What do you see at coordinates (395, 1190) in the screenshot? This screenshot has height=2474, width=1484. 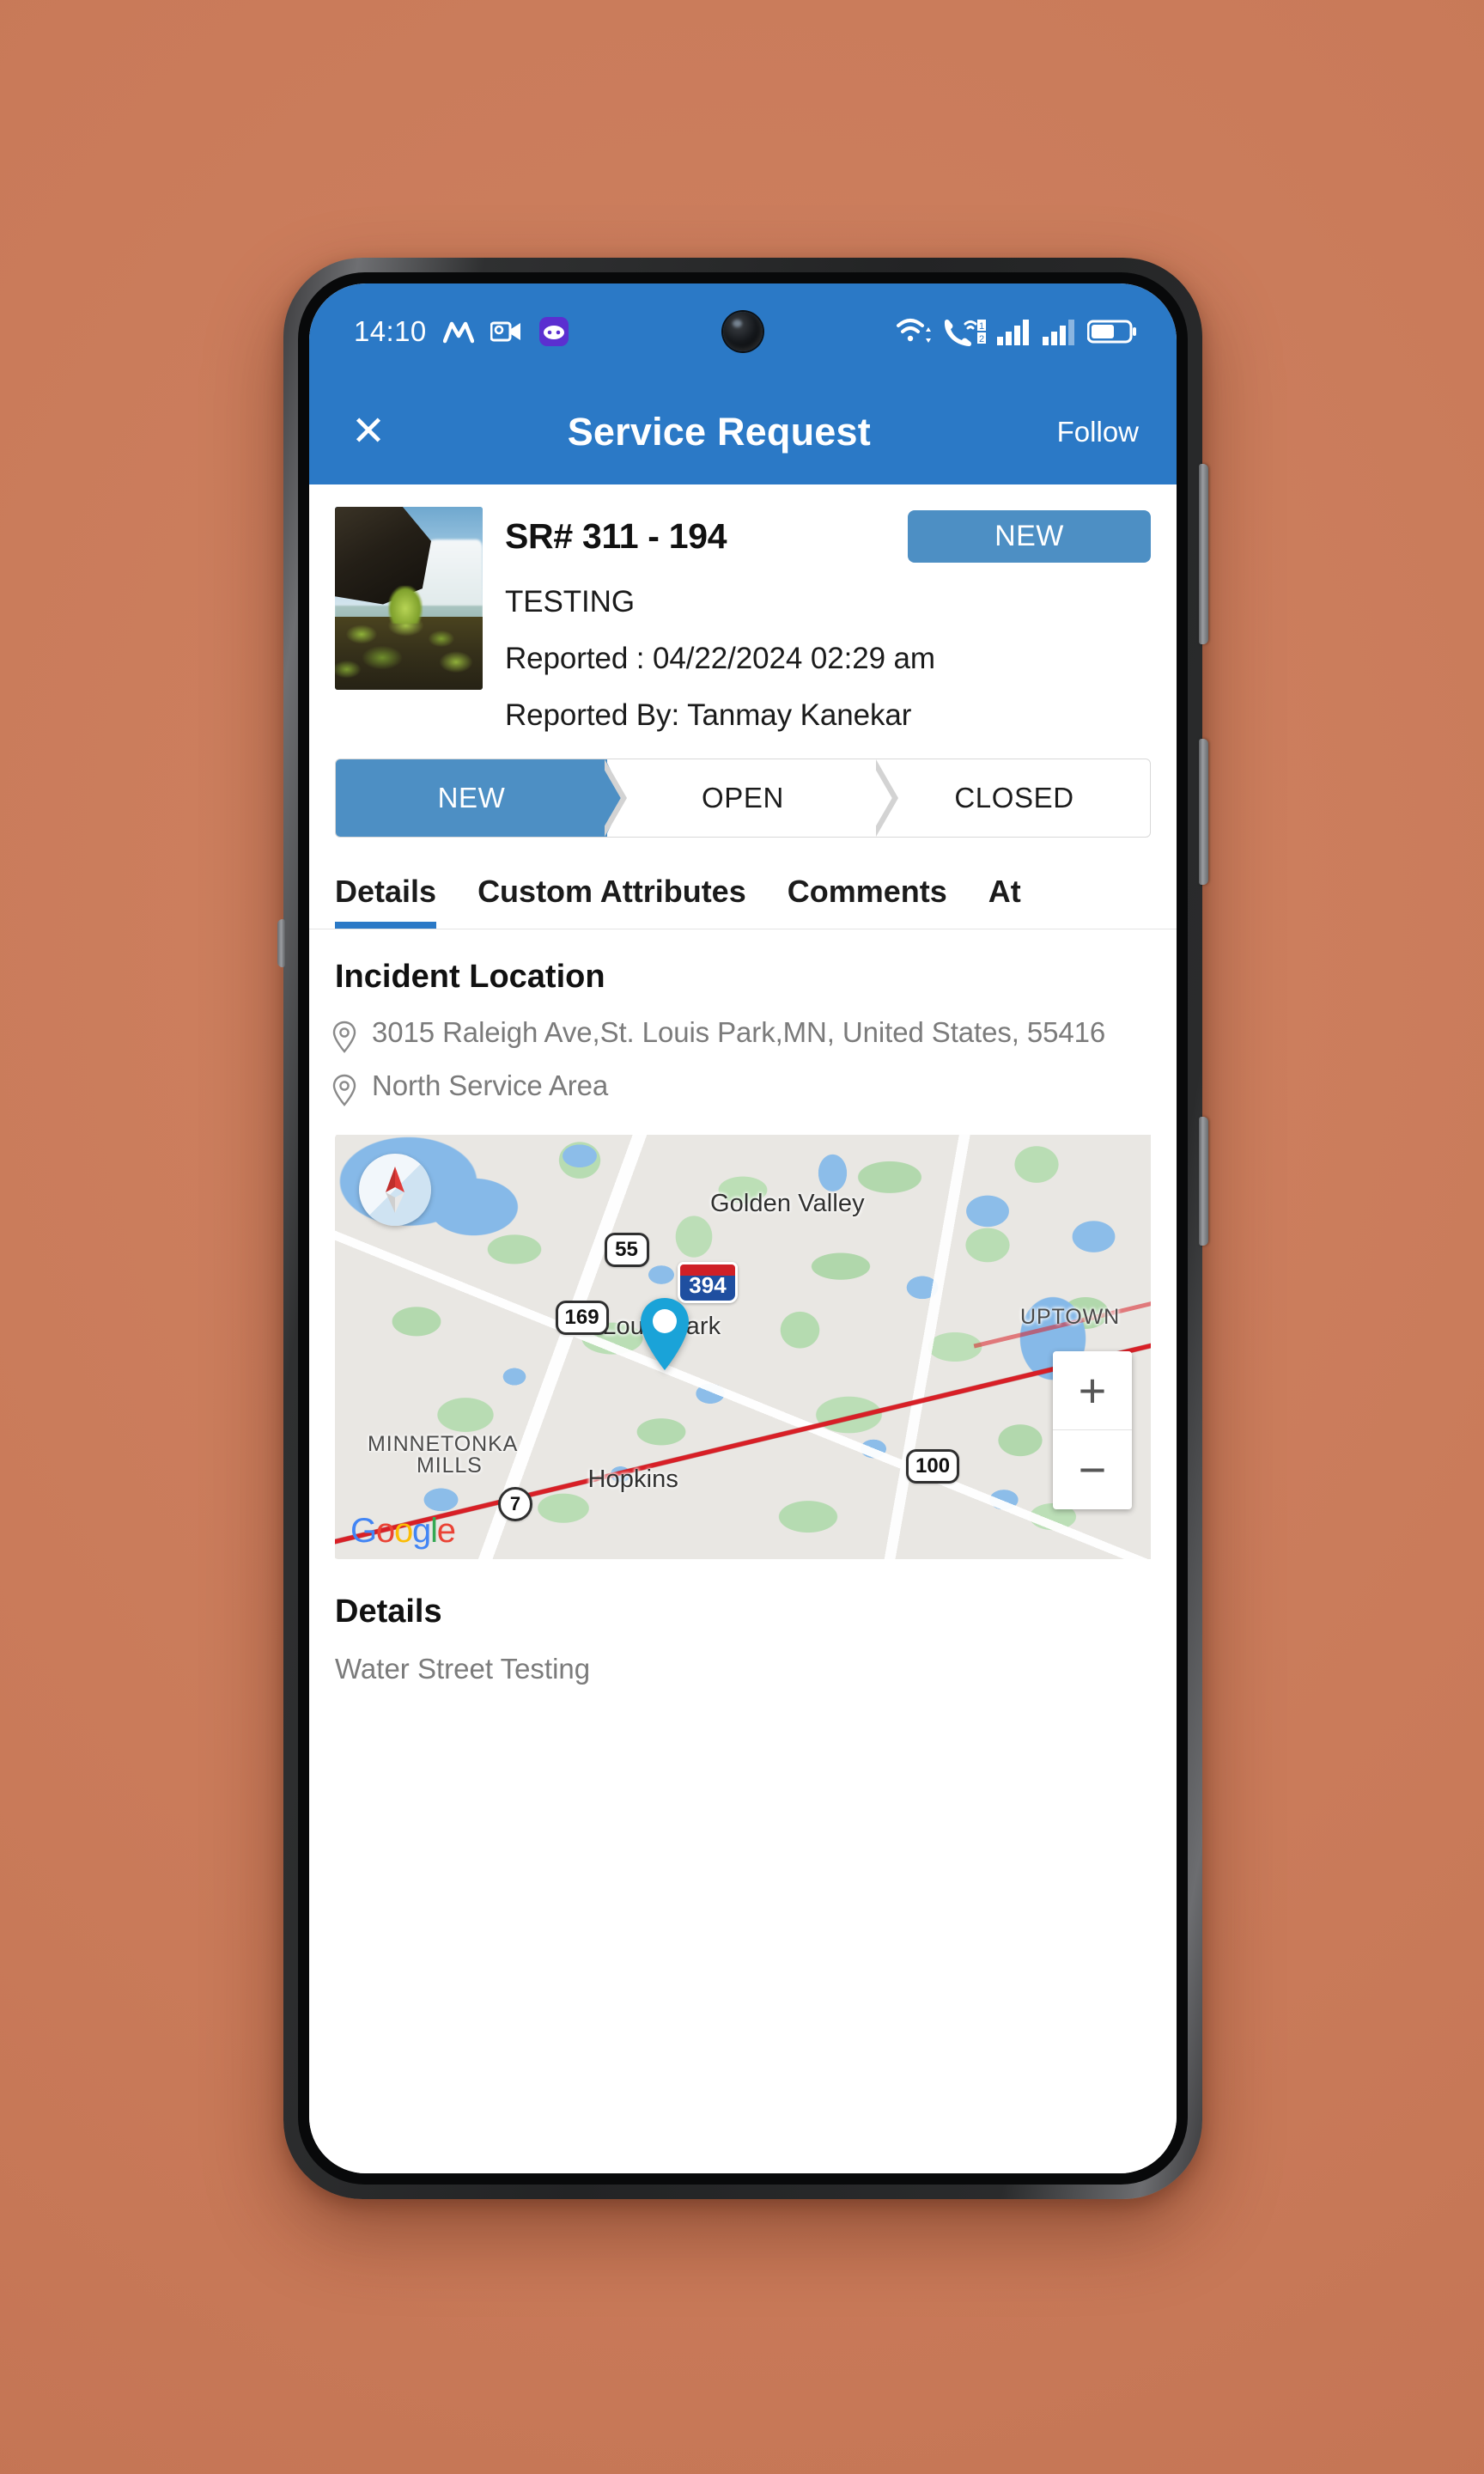 I see `map-compass` at bounding box center [395, 1190].